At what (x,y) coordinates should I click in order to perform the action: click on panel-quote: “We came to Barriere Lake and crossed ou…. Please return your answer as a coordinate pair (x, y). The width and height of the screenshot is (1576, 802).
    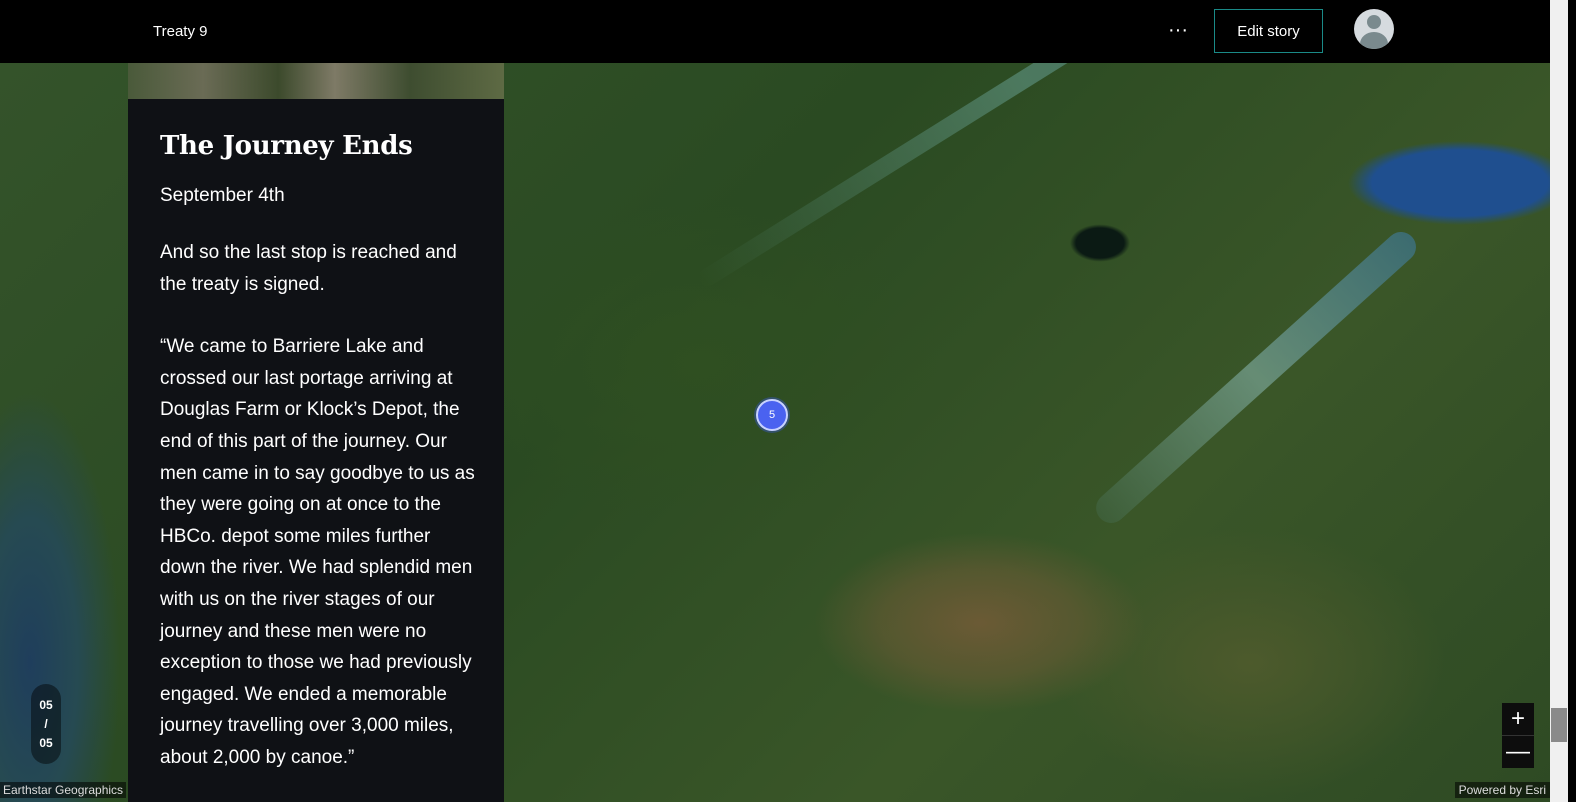
    Looking at the image, I should click on (317, 552).